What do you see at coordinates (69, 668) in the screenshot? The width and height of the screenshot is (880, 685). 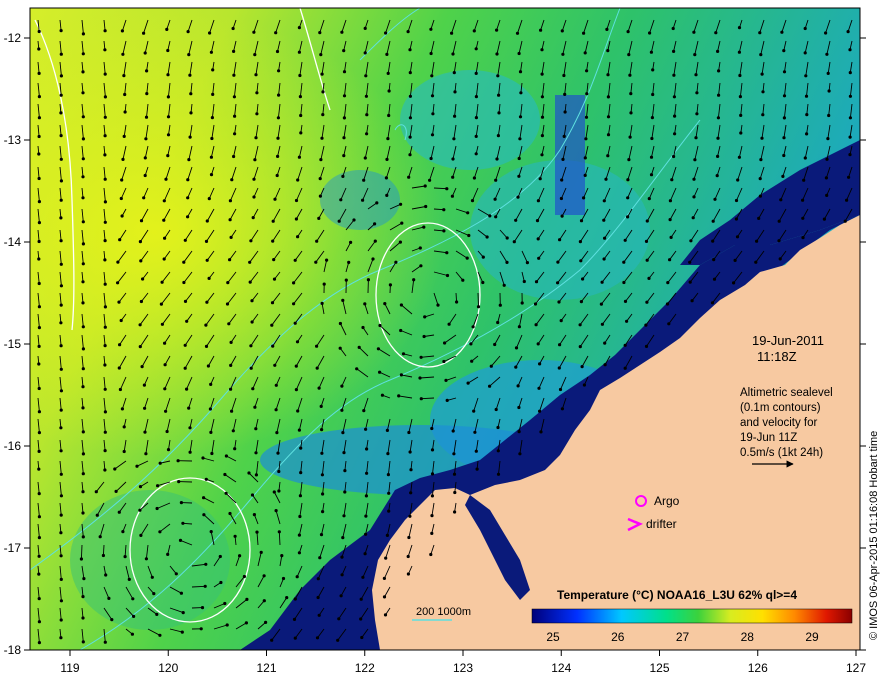 I see `x-tick-label: 119` at bounding box center [69, 668].